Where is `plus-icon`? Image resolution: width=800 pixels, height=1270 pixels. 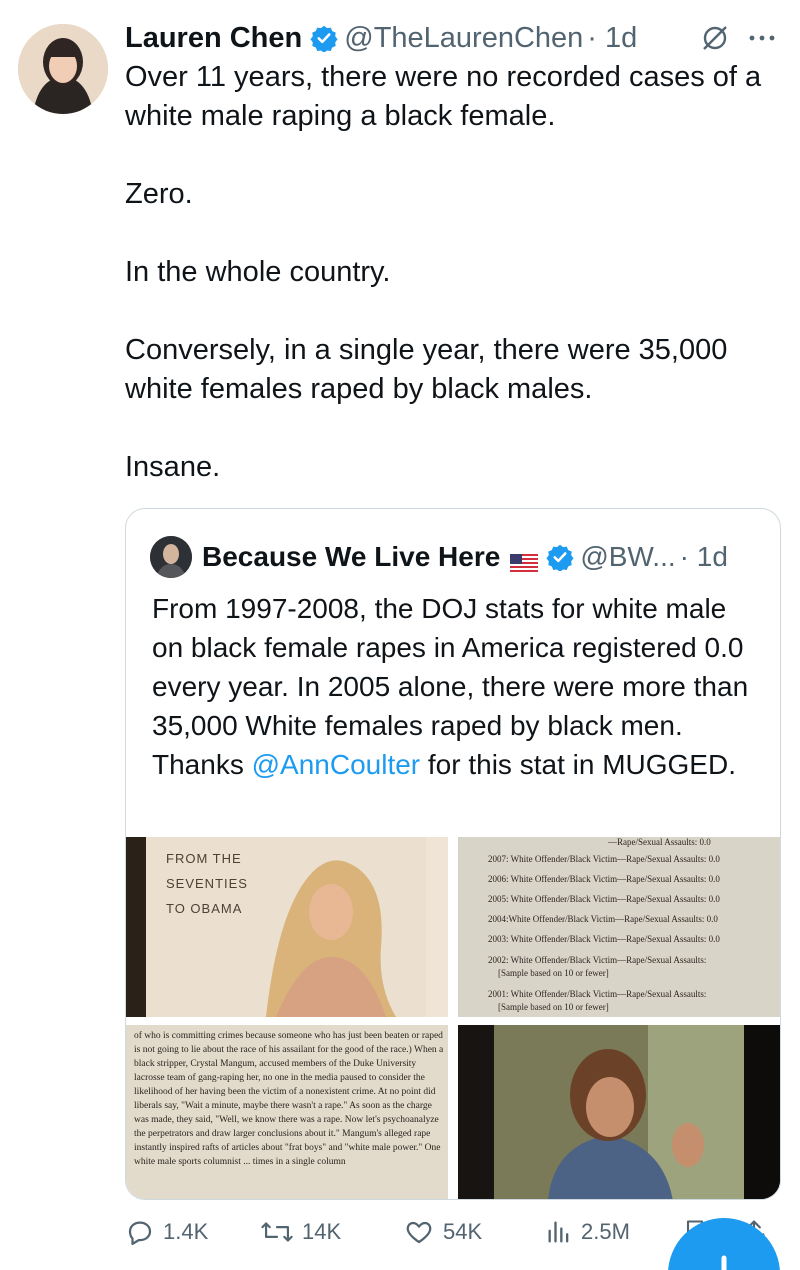
plus-icon is located at coordinates (724, 1262).